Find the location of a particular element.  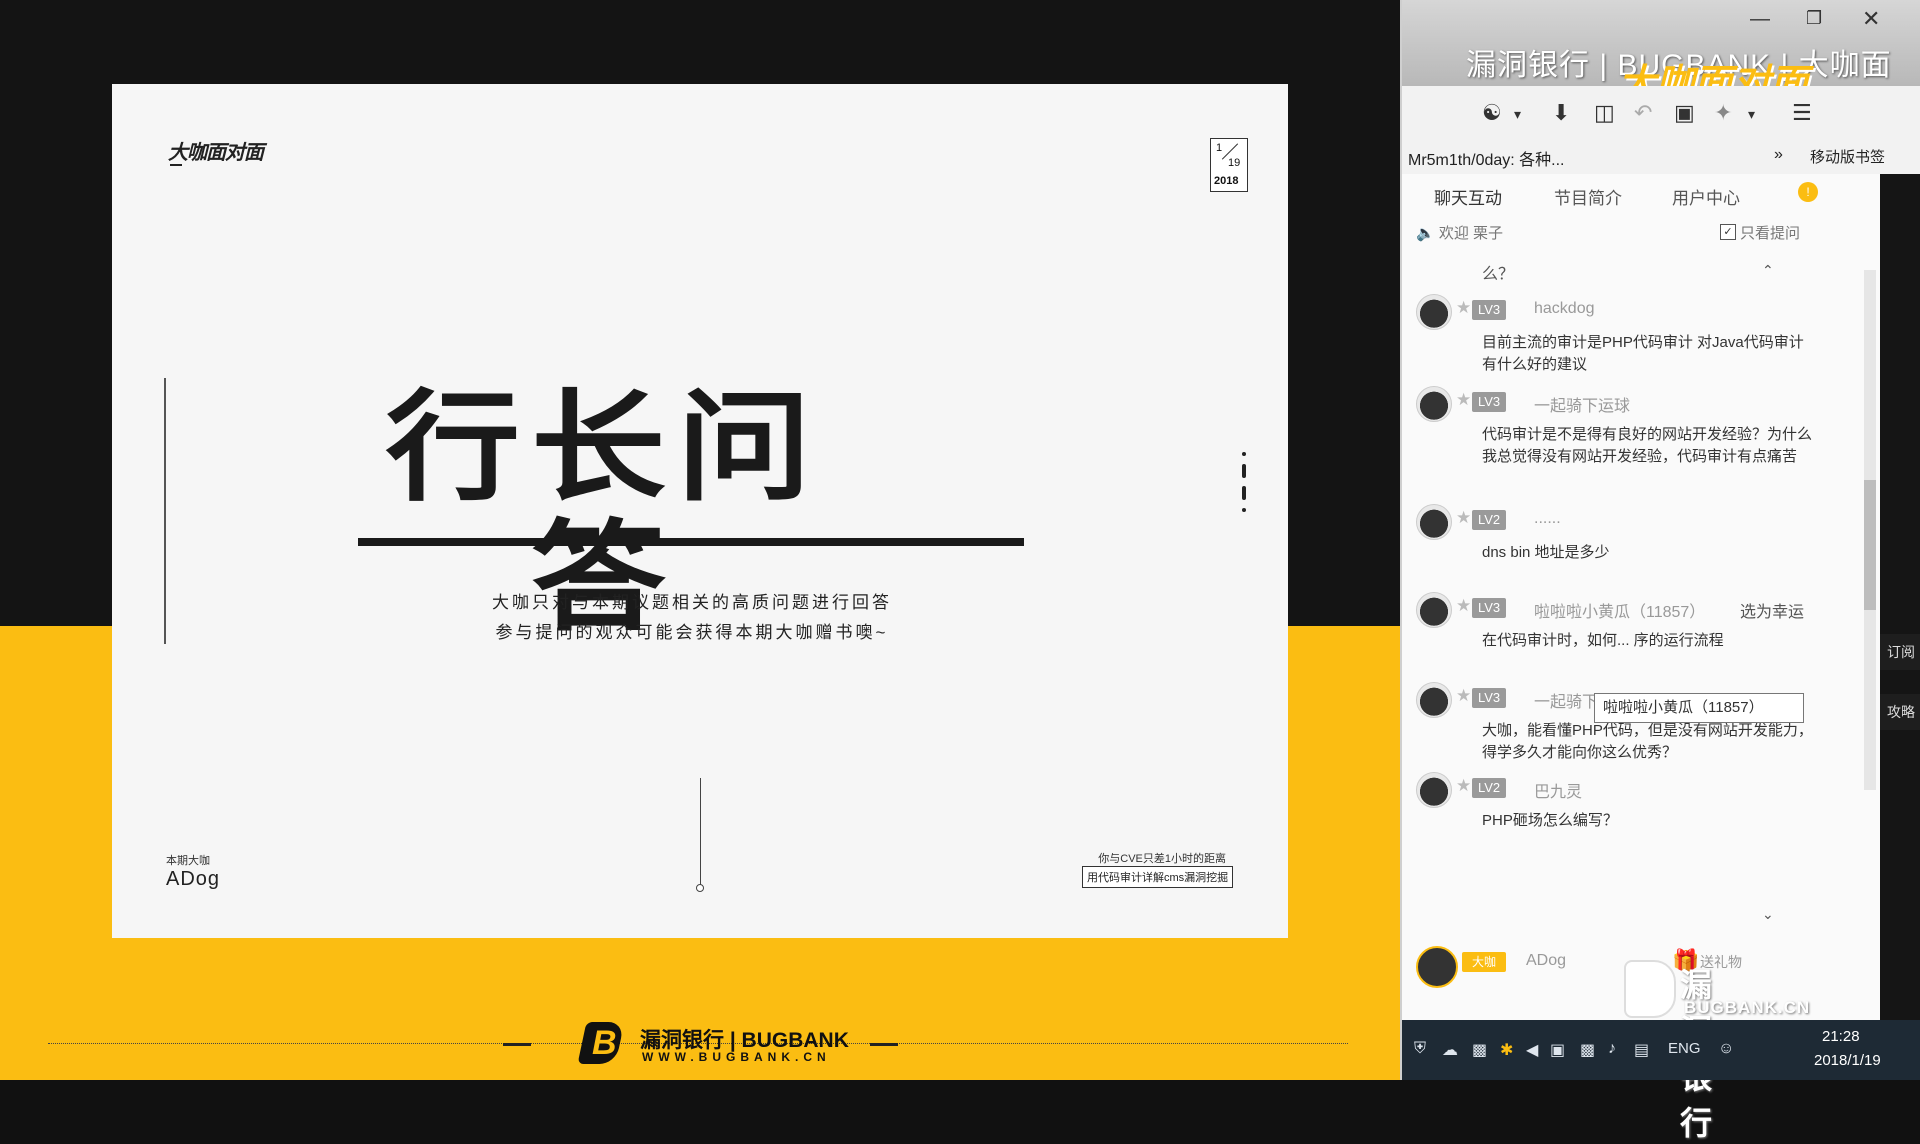

wechat-icon: ☁ is located at coordinates (1450, 1050).